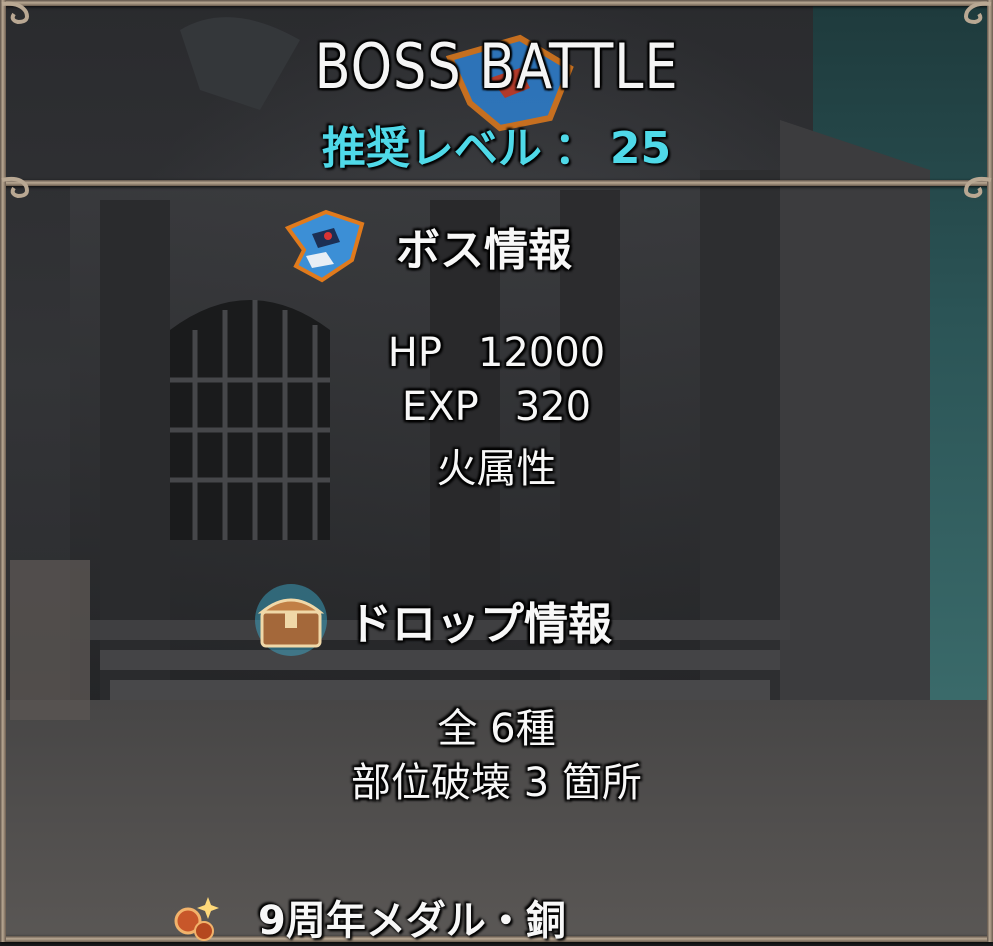 This screenshot has height=946, width=993. Describe the element at coordinates (496, 183) in the screenshot. I see `frame-divider` at that location.